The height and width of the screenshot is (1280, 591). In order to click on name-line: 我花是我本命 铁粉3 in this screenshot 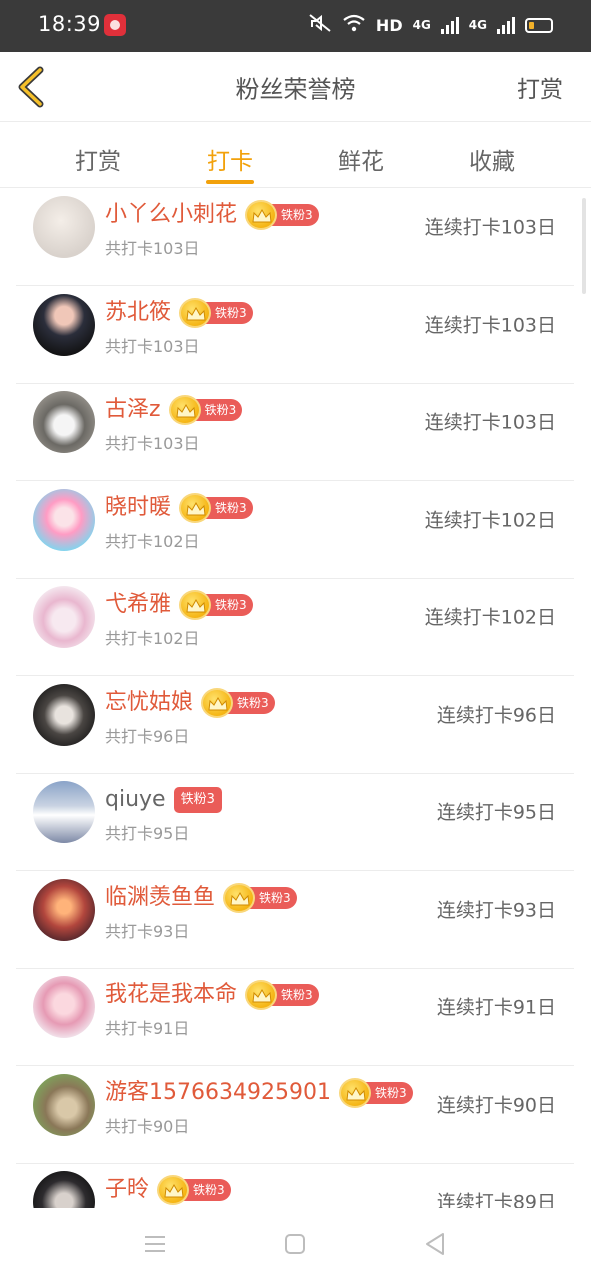, I will do `click(212, 995)`.